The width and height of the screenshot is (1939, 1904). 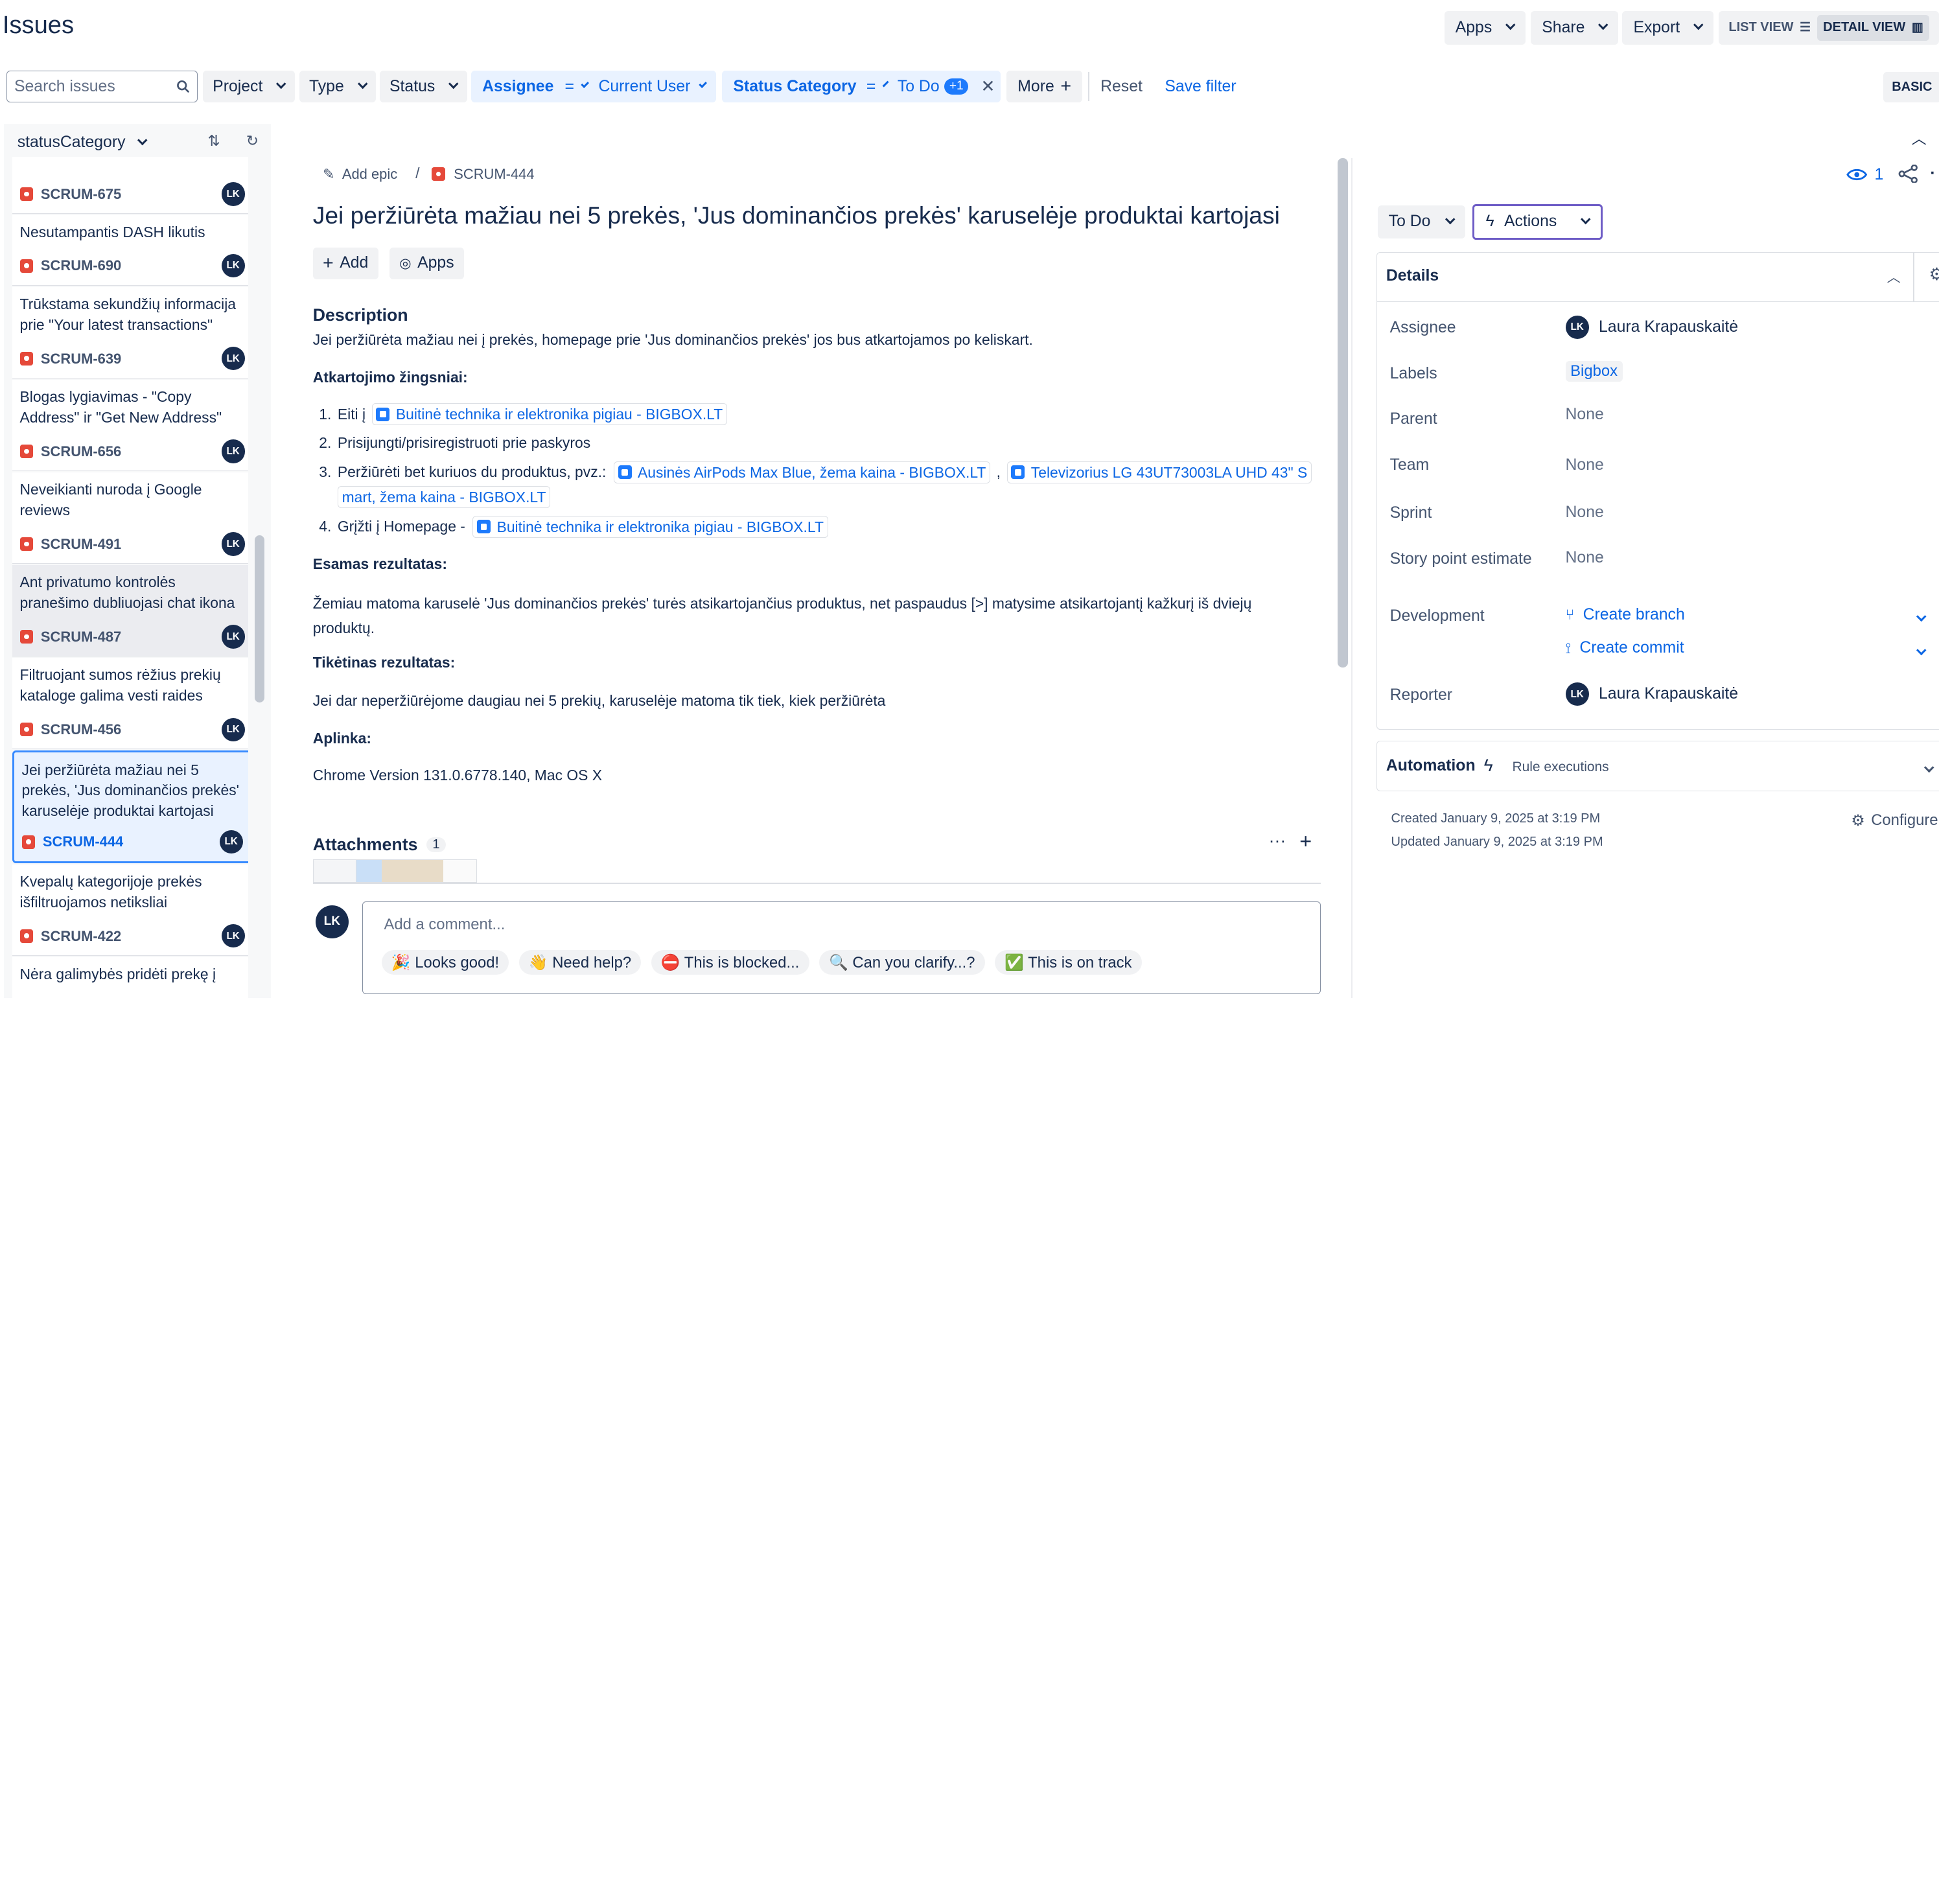 What do you see at coordinates (1652, 327) in the screenshot?
I see `assignee-value: LK Laura Krapauskaitė` at bounding box center [1652, 327].